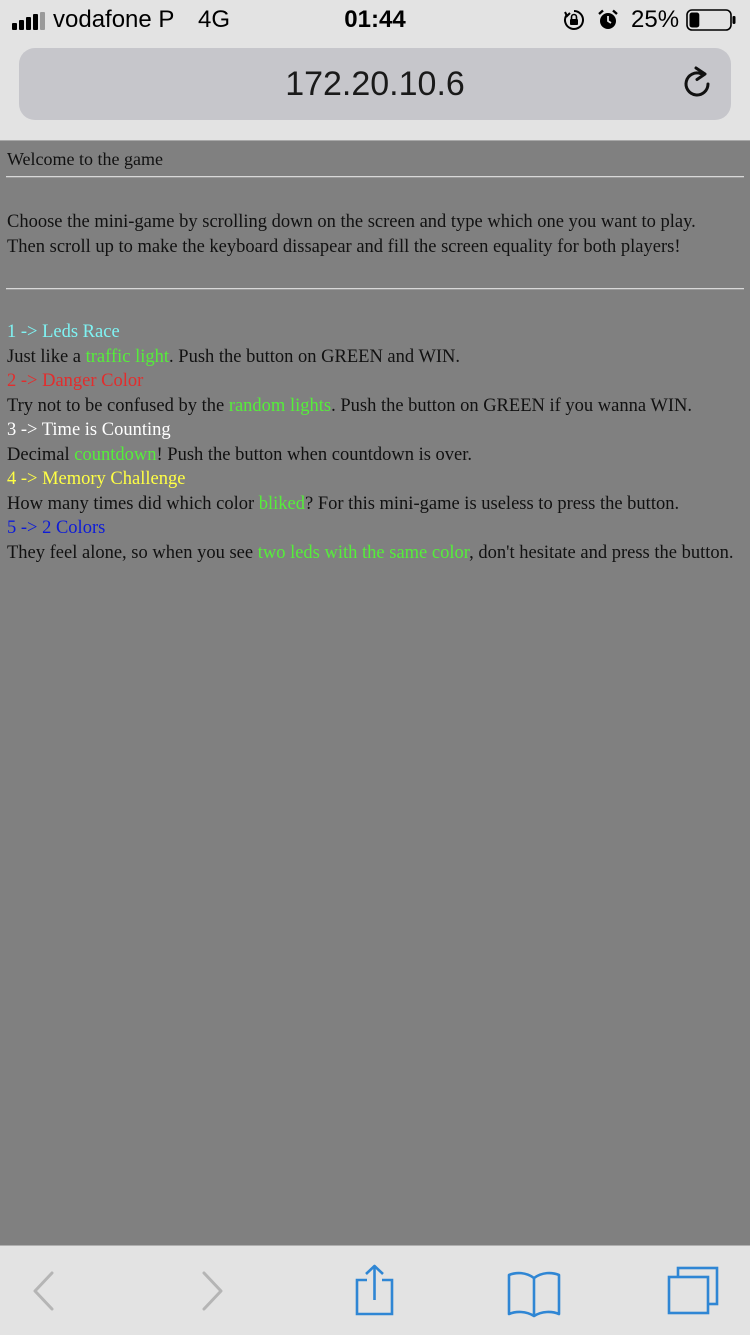  I want to click on desc-highlight: bliked, so click(282, 503).